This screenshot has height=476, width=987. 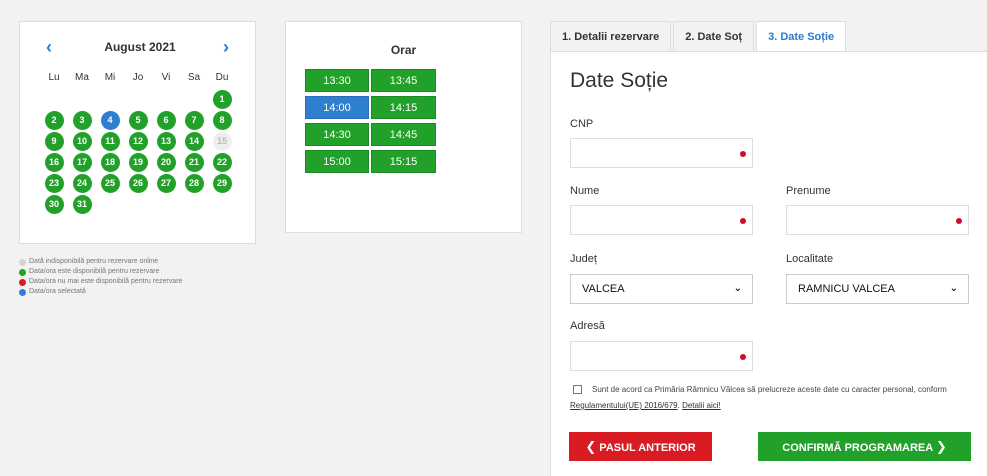 What do you see at coordinates (110, 183) in the screenshot?
I see `day-25: 25` at bounding box center [110, 183].